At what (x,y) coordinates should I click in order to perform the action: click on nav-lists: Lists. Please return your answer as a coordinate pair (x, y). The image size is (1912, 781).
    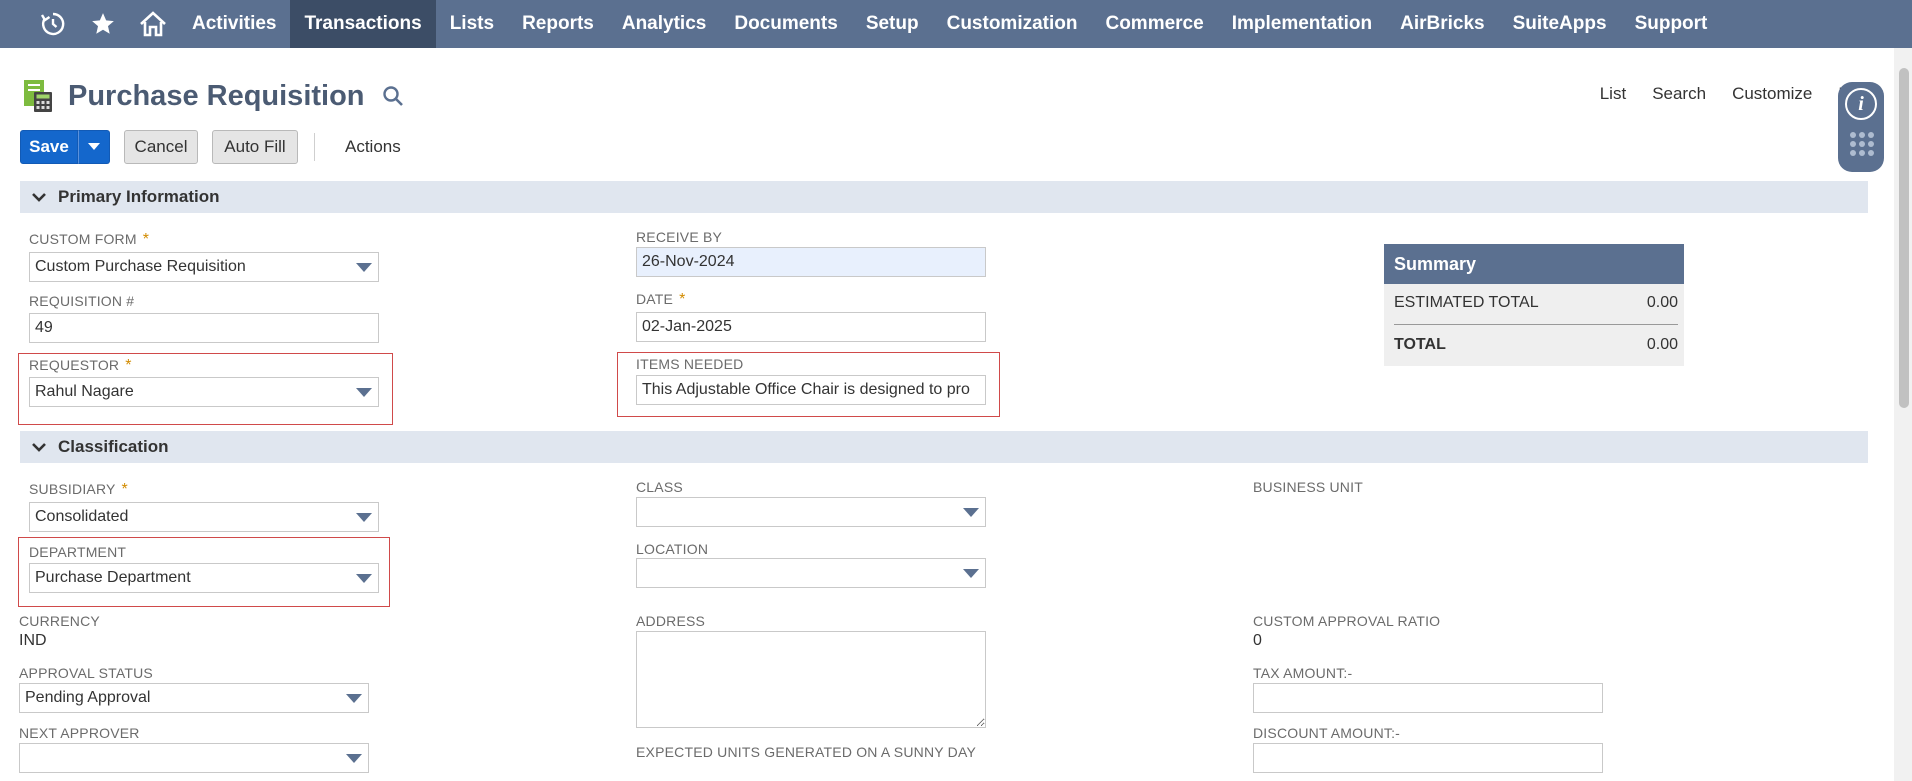
    Looking at the image, I should click on (472, 24).